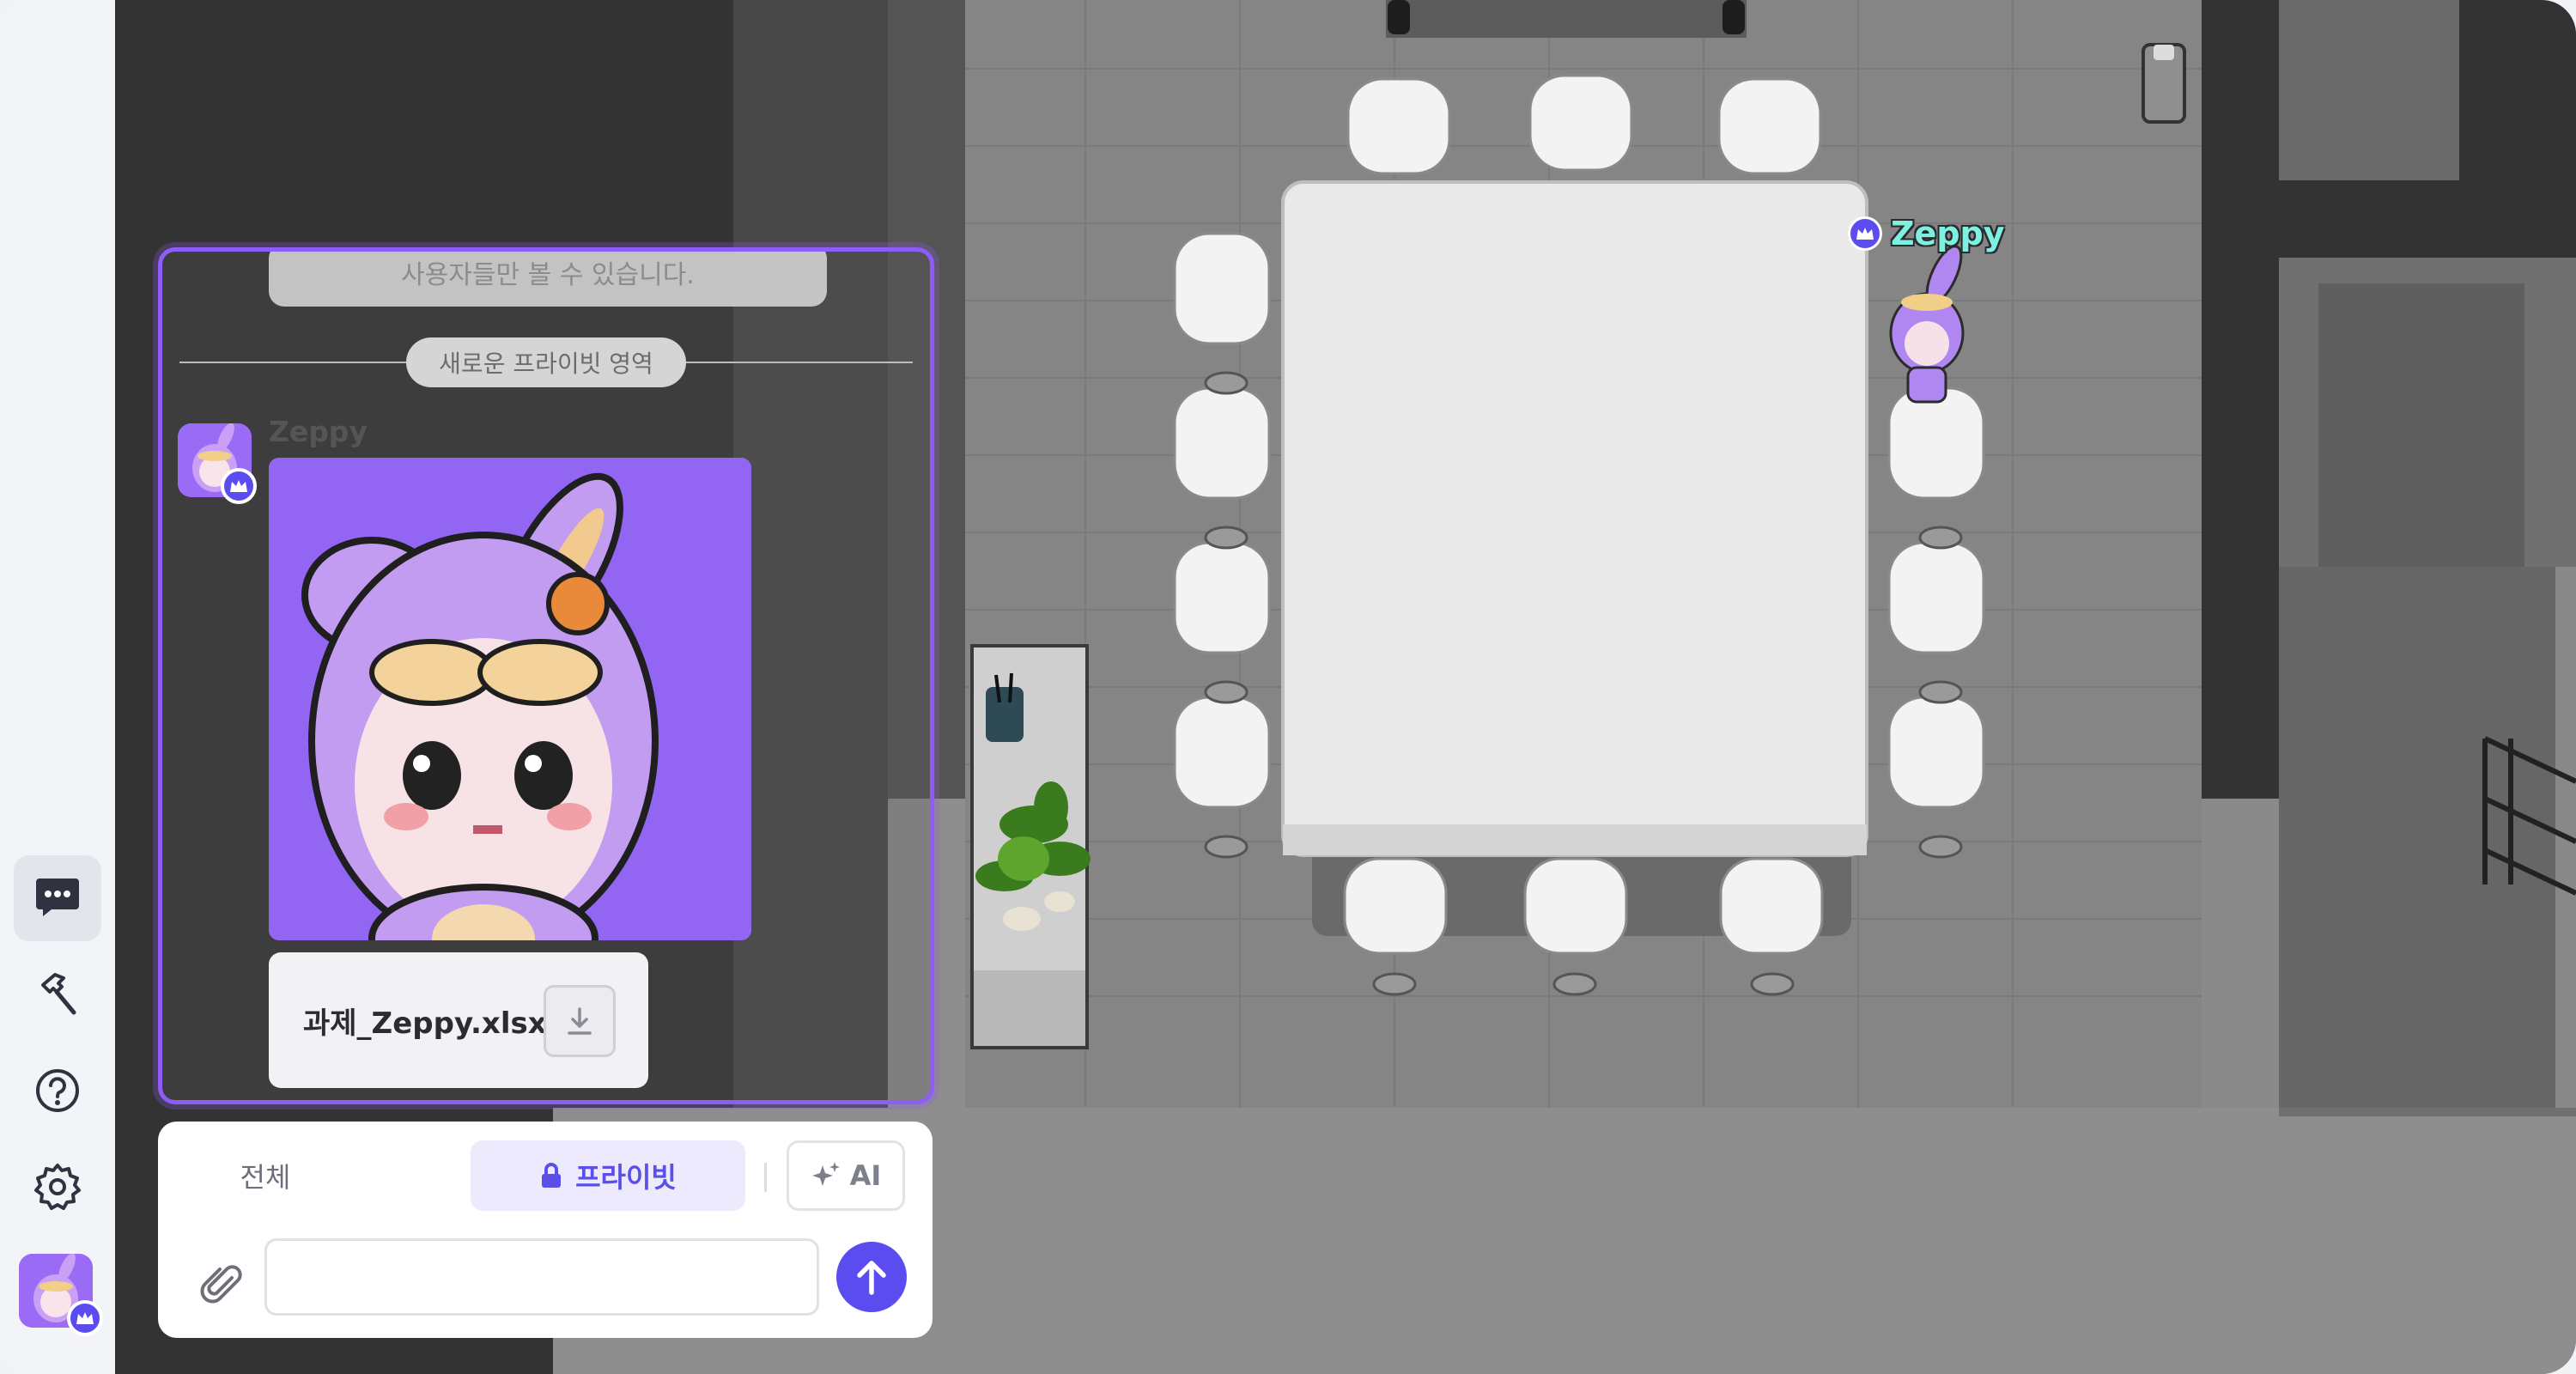  What do you see at coordinates (541, 1277) in the screenshot?
I see `message-input` at bounding box center [541, 1277].